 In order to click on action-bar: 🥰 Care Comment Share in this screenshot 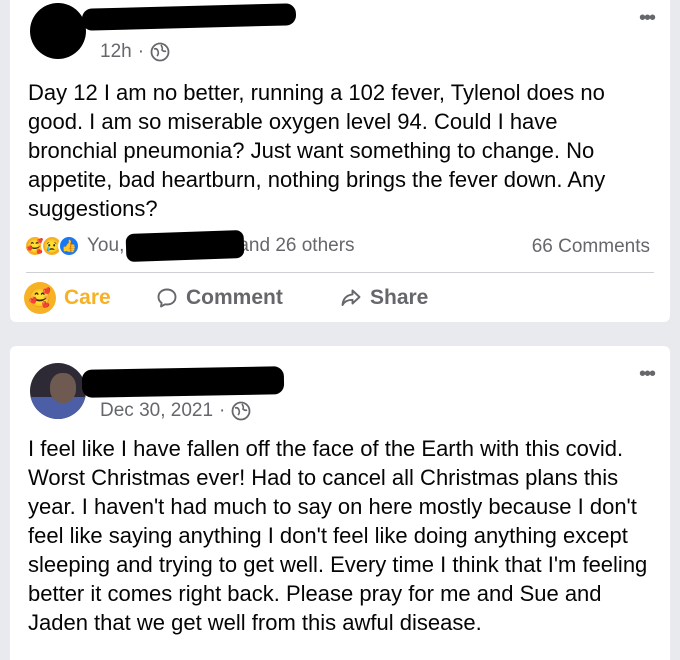, I will do `click(340, 298)`.